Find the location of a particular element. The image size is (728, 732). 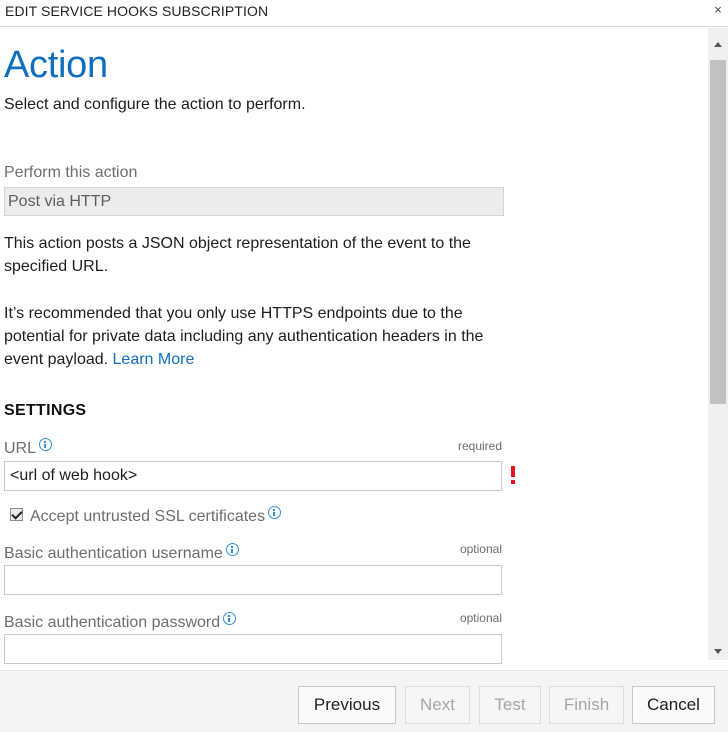

password-label: Basic authentication password is located at coordinates (112, 622).